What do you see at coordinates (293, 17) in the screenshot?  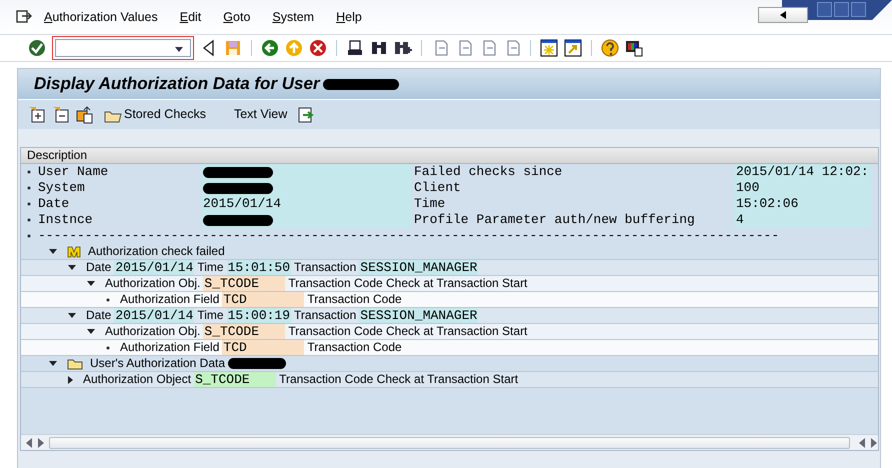 I see `menu-item: System` at bounding box center [293, 17].